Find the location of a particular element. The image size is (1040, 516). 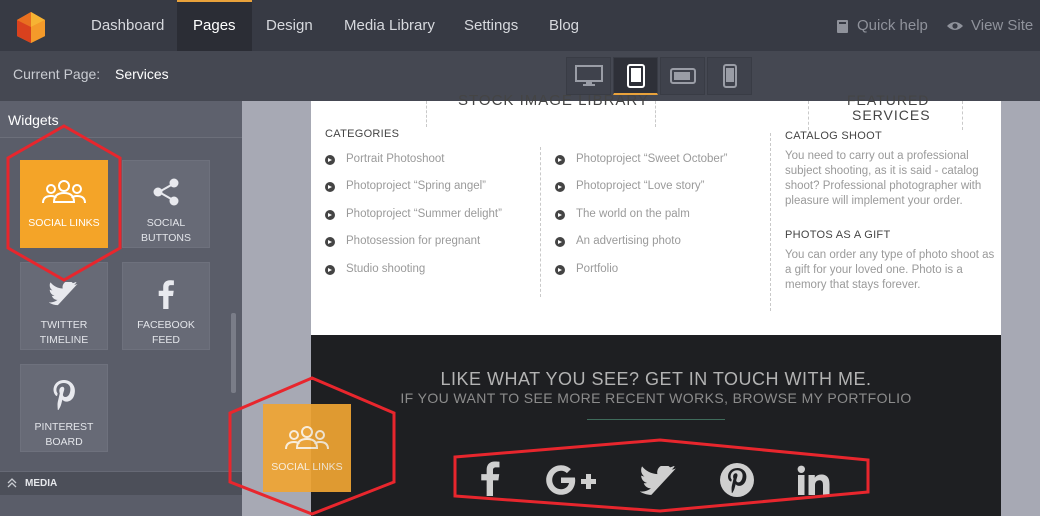

share-icon is located at coordinates (166, 192).